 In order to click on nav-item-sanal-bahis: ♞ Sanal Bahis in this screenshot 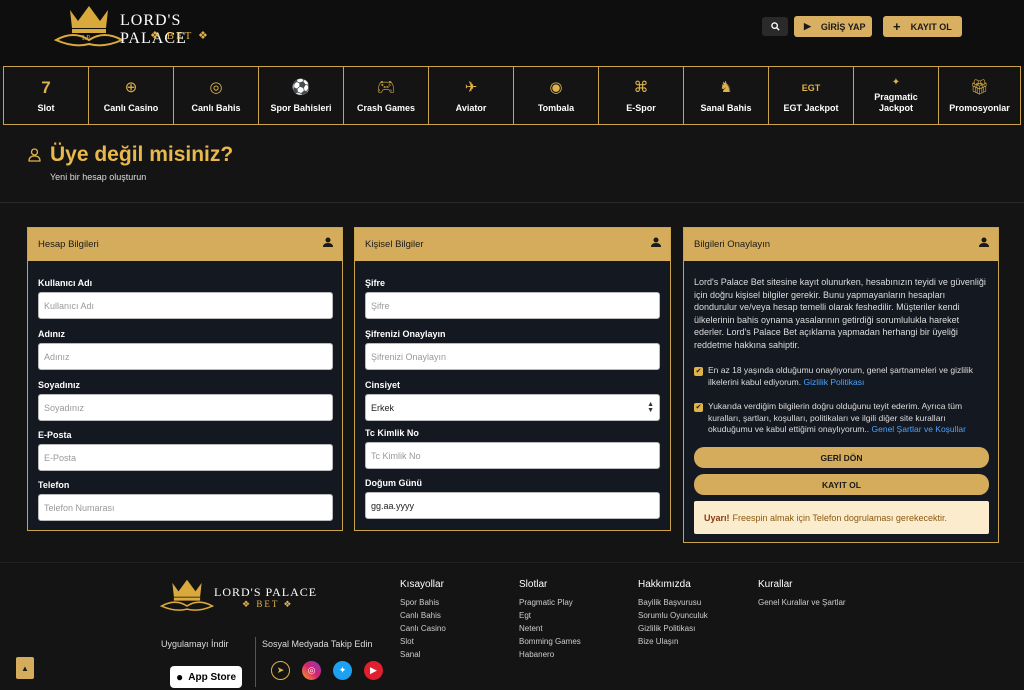, I will do `click(726, 95)`.